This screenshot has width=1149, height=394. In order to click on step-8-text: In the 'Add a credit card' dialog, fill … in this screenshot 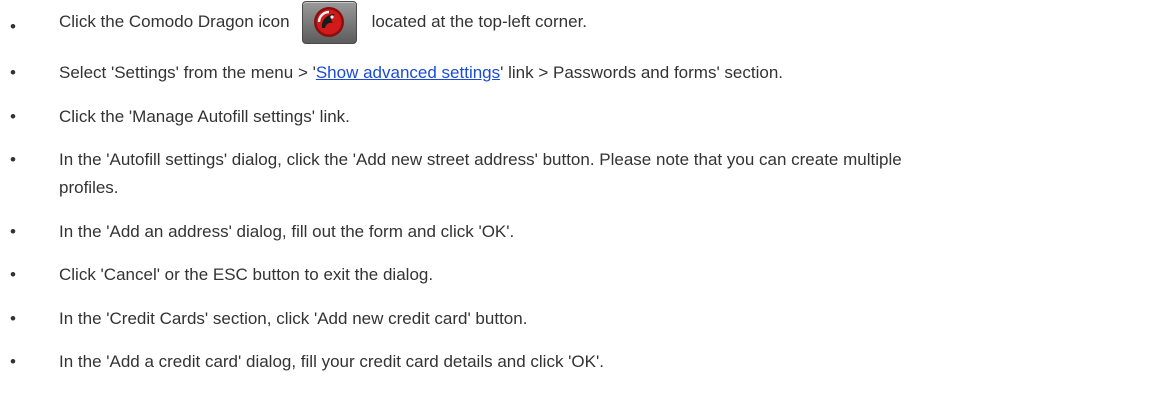, I will do `click(331, 361)`.